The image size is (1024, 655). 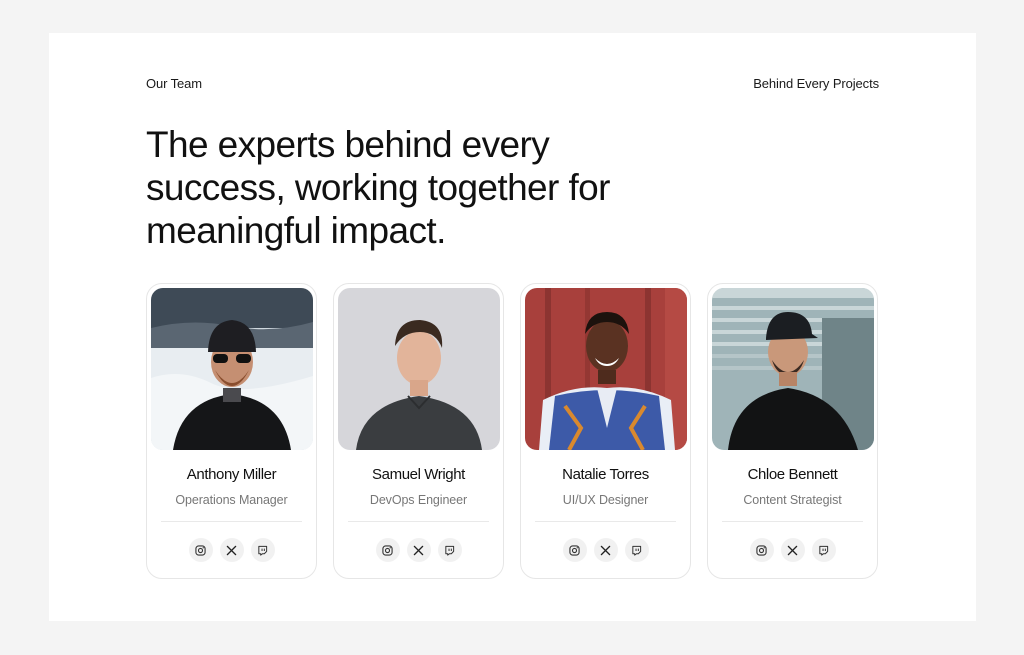 I want to click on team-card: Anthony Miller Operations Manager, so click(x=231, y=431).